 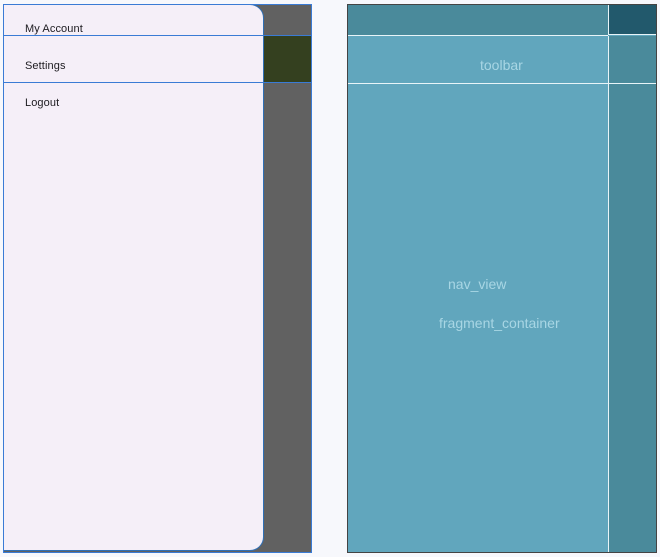 What do you see at coordinates (288, 278) in the screenshot?
I see `drawer-scrim` at bounding box center [288, 278].